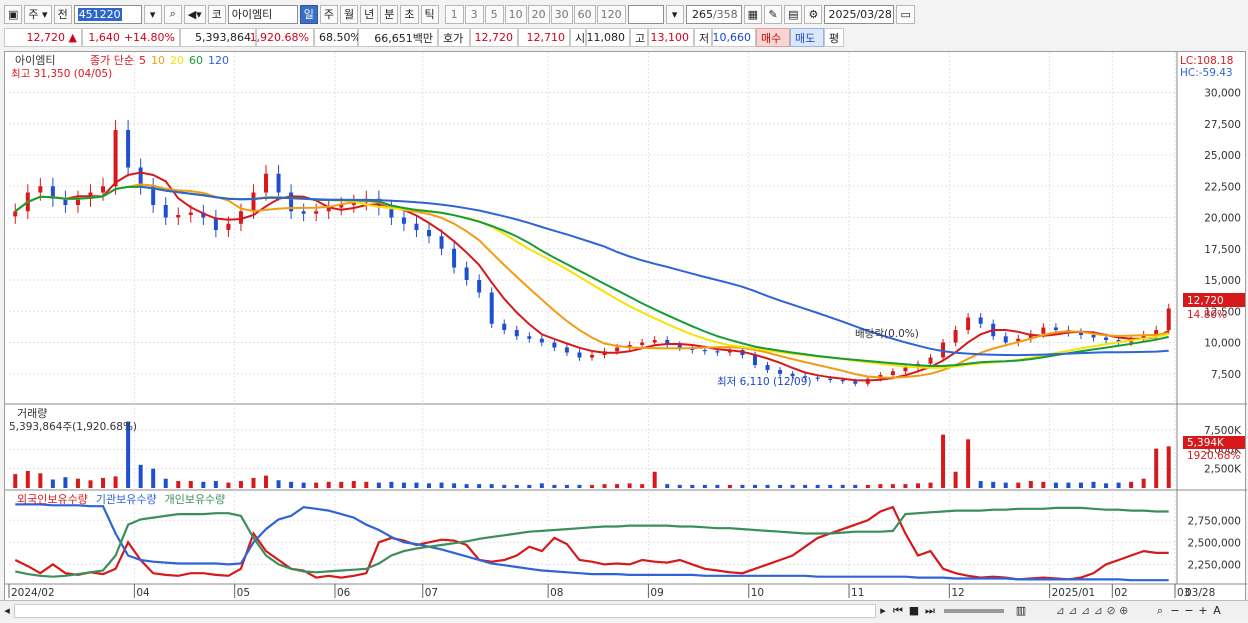 This screenshot has height=623, width=1248. What do you see at coordinates (13, 14) in the screenshot?
I see `layout-icon: ▣` at bounding box center [13, 14].